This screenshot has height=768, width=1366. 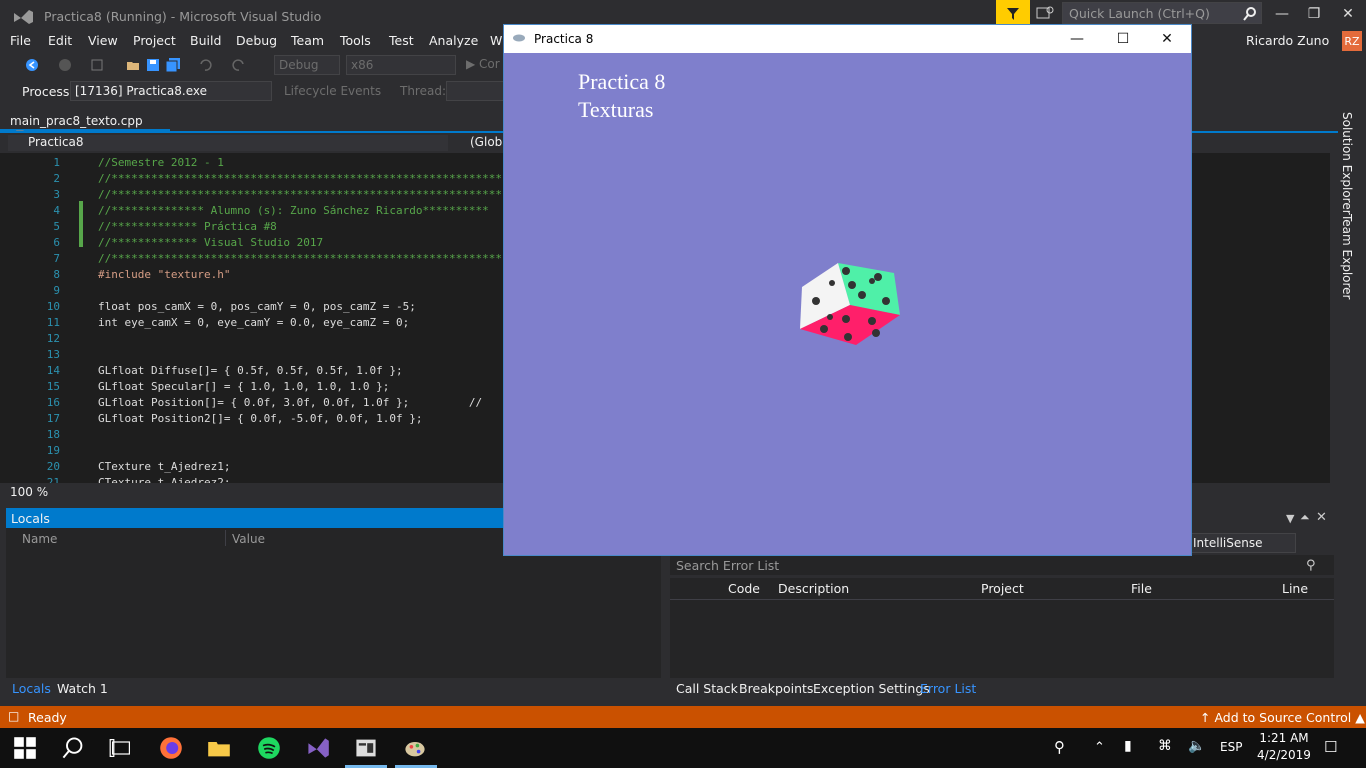 I want to click on language-indicator: ESP, so click(x=1231, y=747).